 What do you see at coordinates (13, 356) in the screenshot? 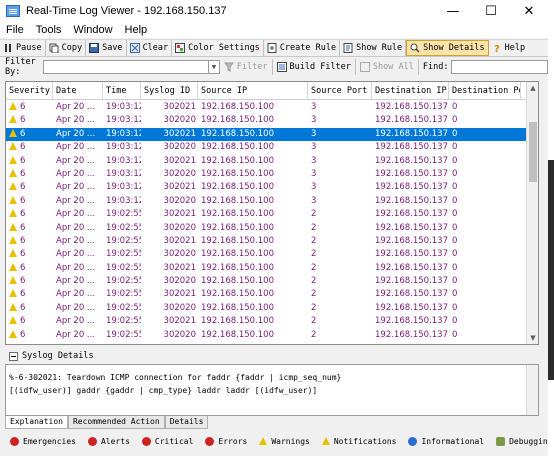
I see `collapse-icon` at bounding box center [13, 356].